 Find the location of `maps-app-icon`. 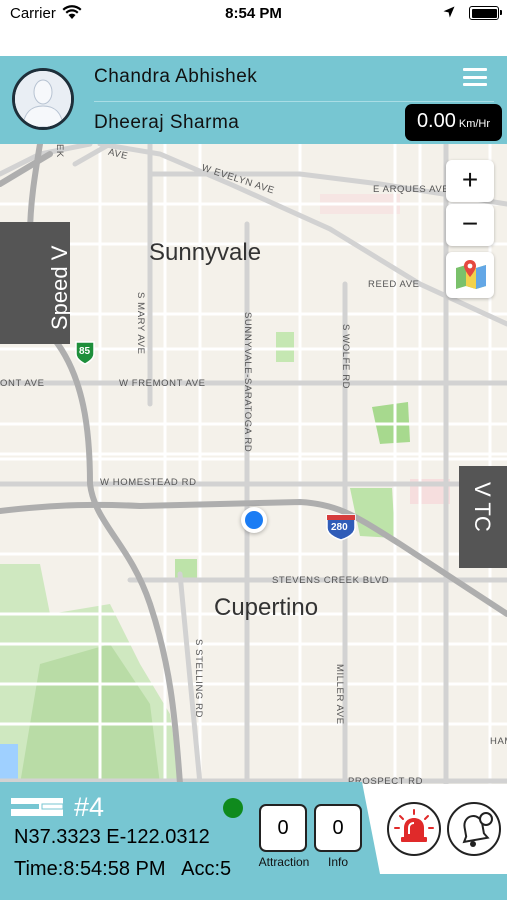

maps-app-icon is located at coordinates (471, 274).